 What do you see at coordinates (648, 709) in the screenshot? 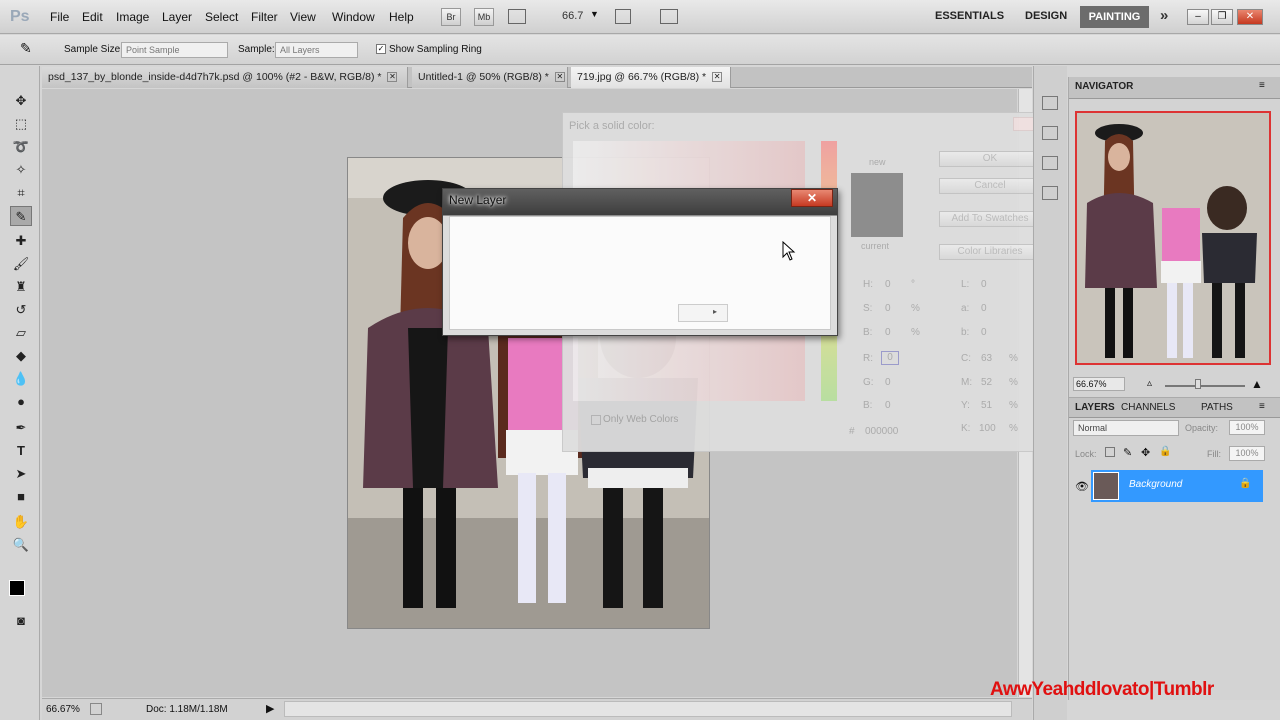
I see `horizontal-scrollbar` at bounding box center [648, 709].